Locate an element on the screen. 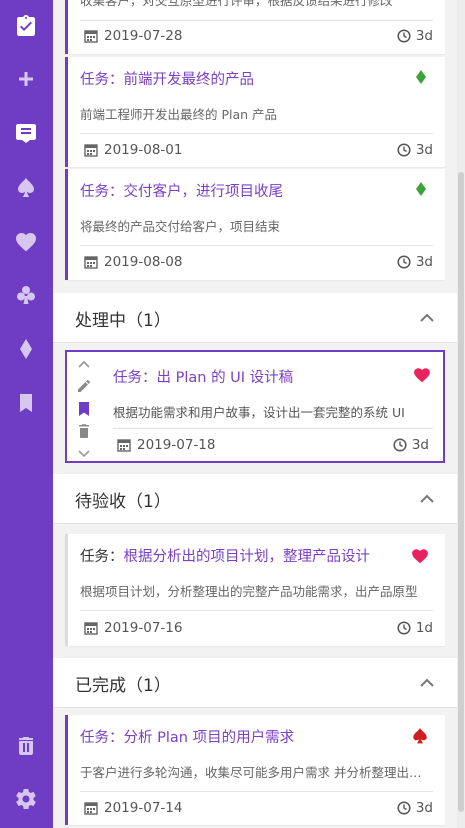 This screenshot has width=465, height=828. task-description: 前端工程师开发出最终的 Plan 产品 is located at coordinates (179, 114).